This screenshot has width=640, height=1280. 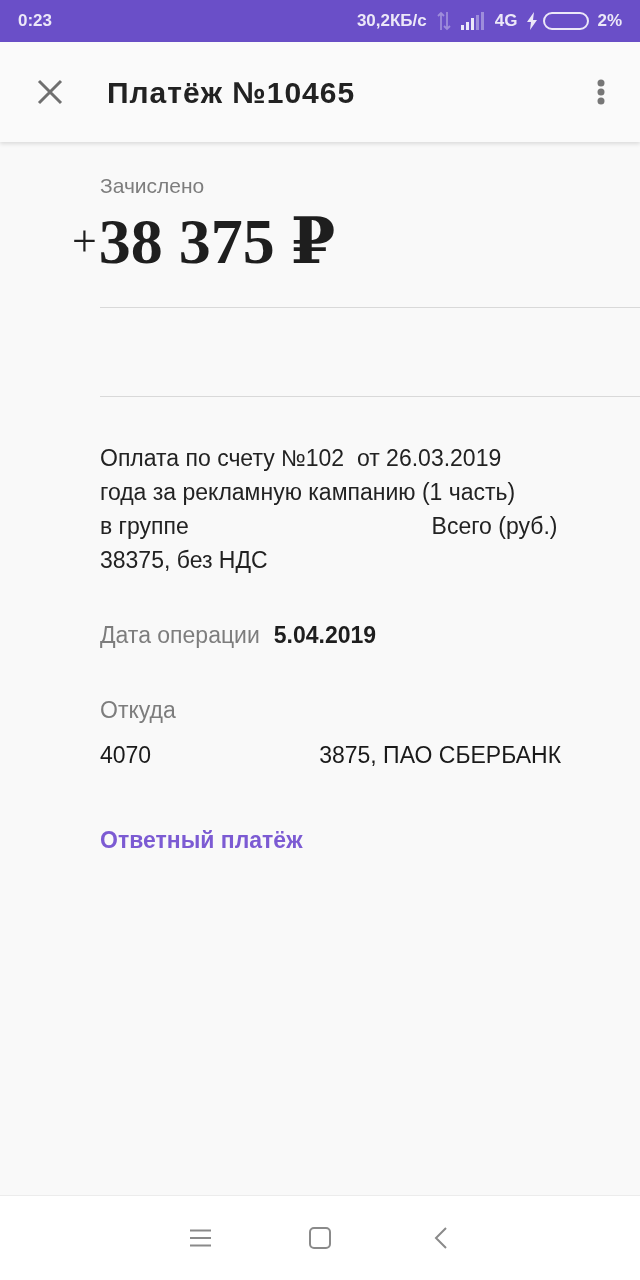 What do you see at coordinates (532, 21) in the screenshot?
I see `charging-bolt-icon` at bounding box center [532, 21].